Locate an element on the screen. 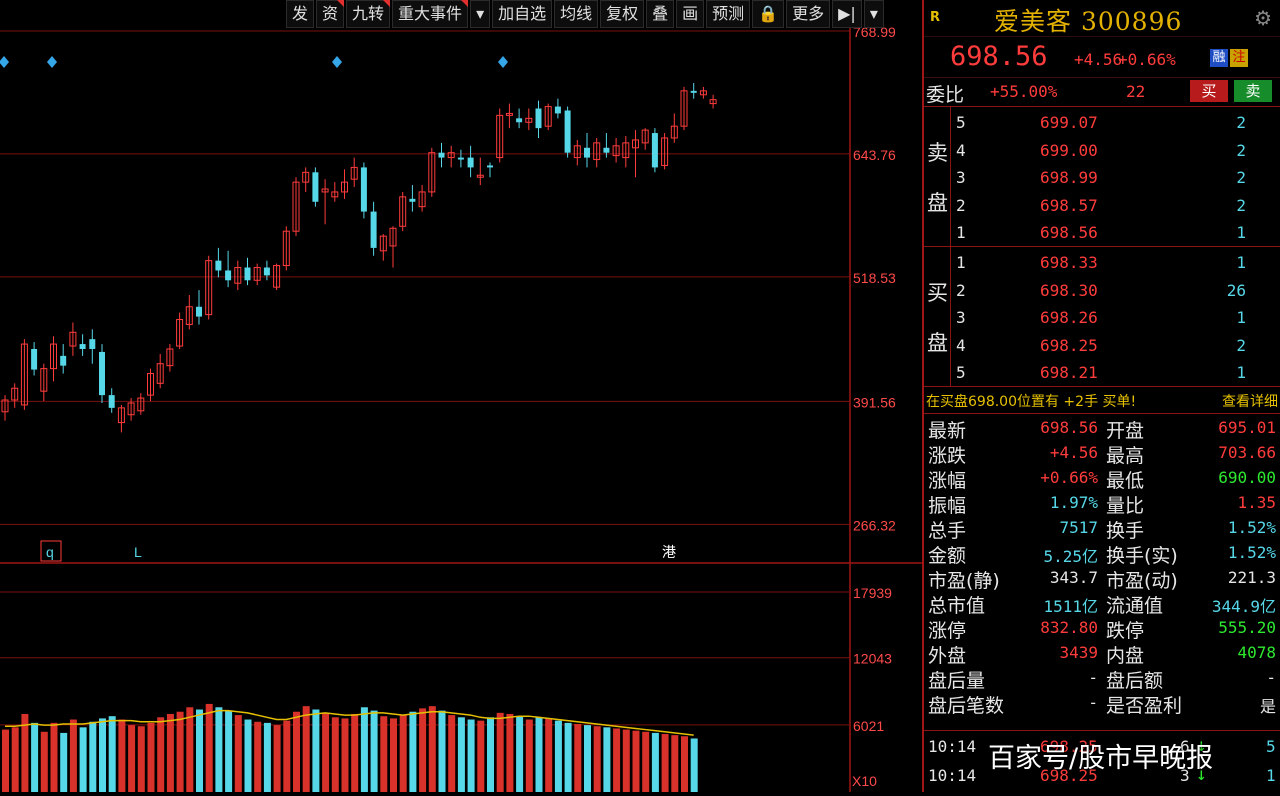  gear-icon: ⚙ is located at coordinates (1263, 18).